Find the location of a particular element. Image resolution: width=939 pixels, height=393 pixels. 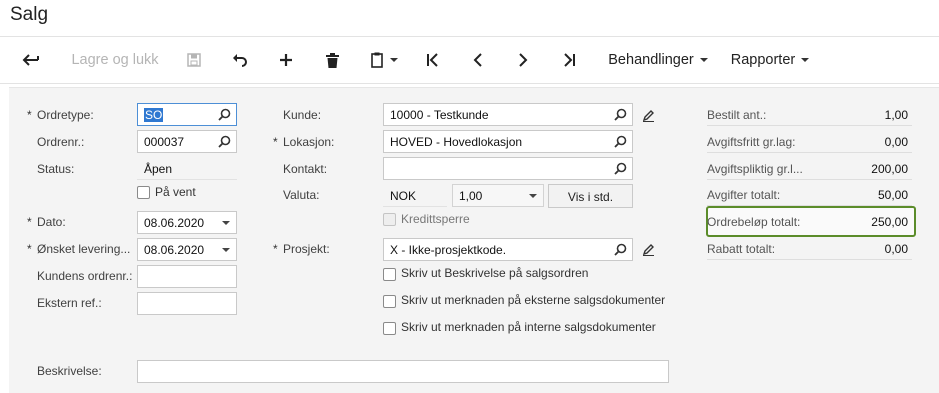

clipboard-menu-button is located at coordinates (384, 60).